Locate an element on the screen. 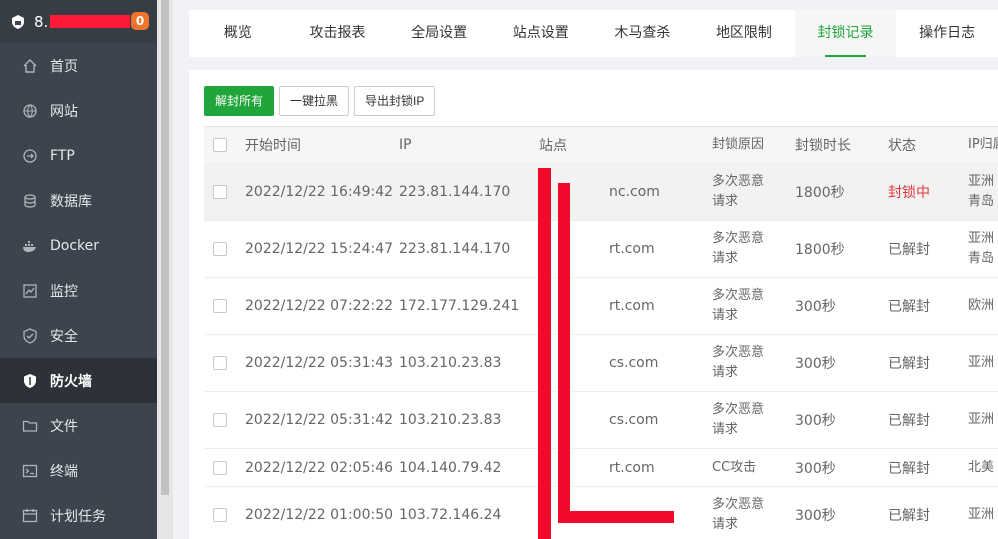  sidebar-item-1: 网站 is located at coordinates (78, 110).